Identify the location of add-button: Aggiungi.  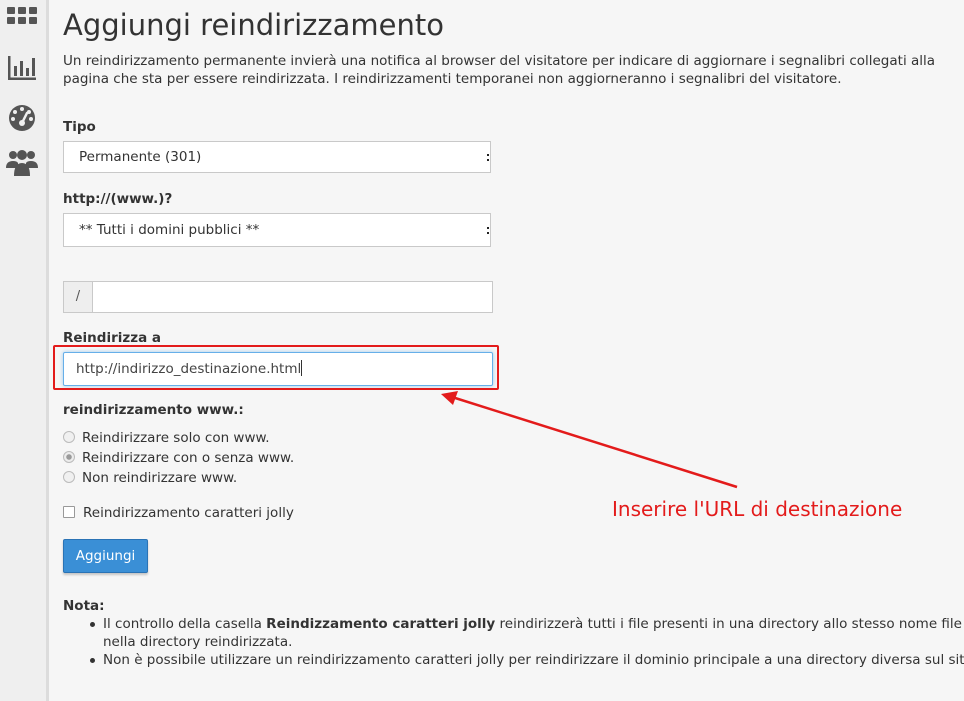
(105, 556).